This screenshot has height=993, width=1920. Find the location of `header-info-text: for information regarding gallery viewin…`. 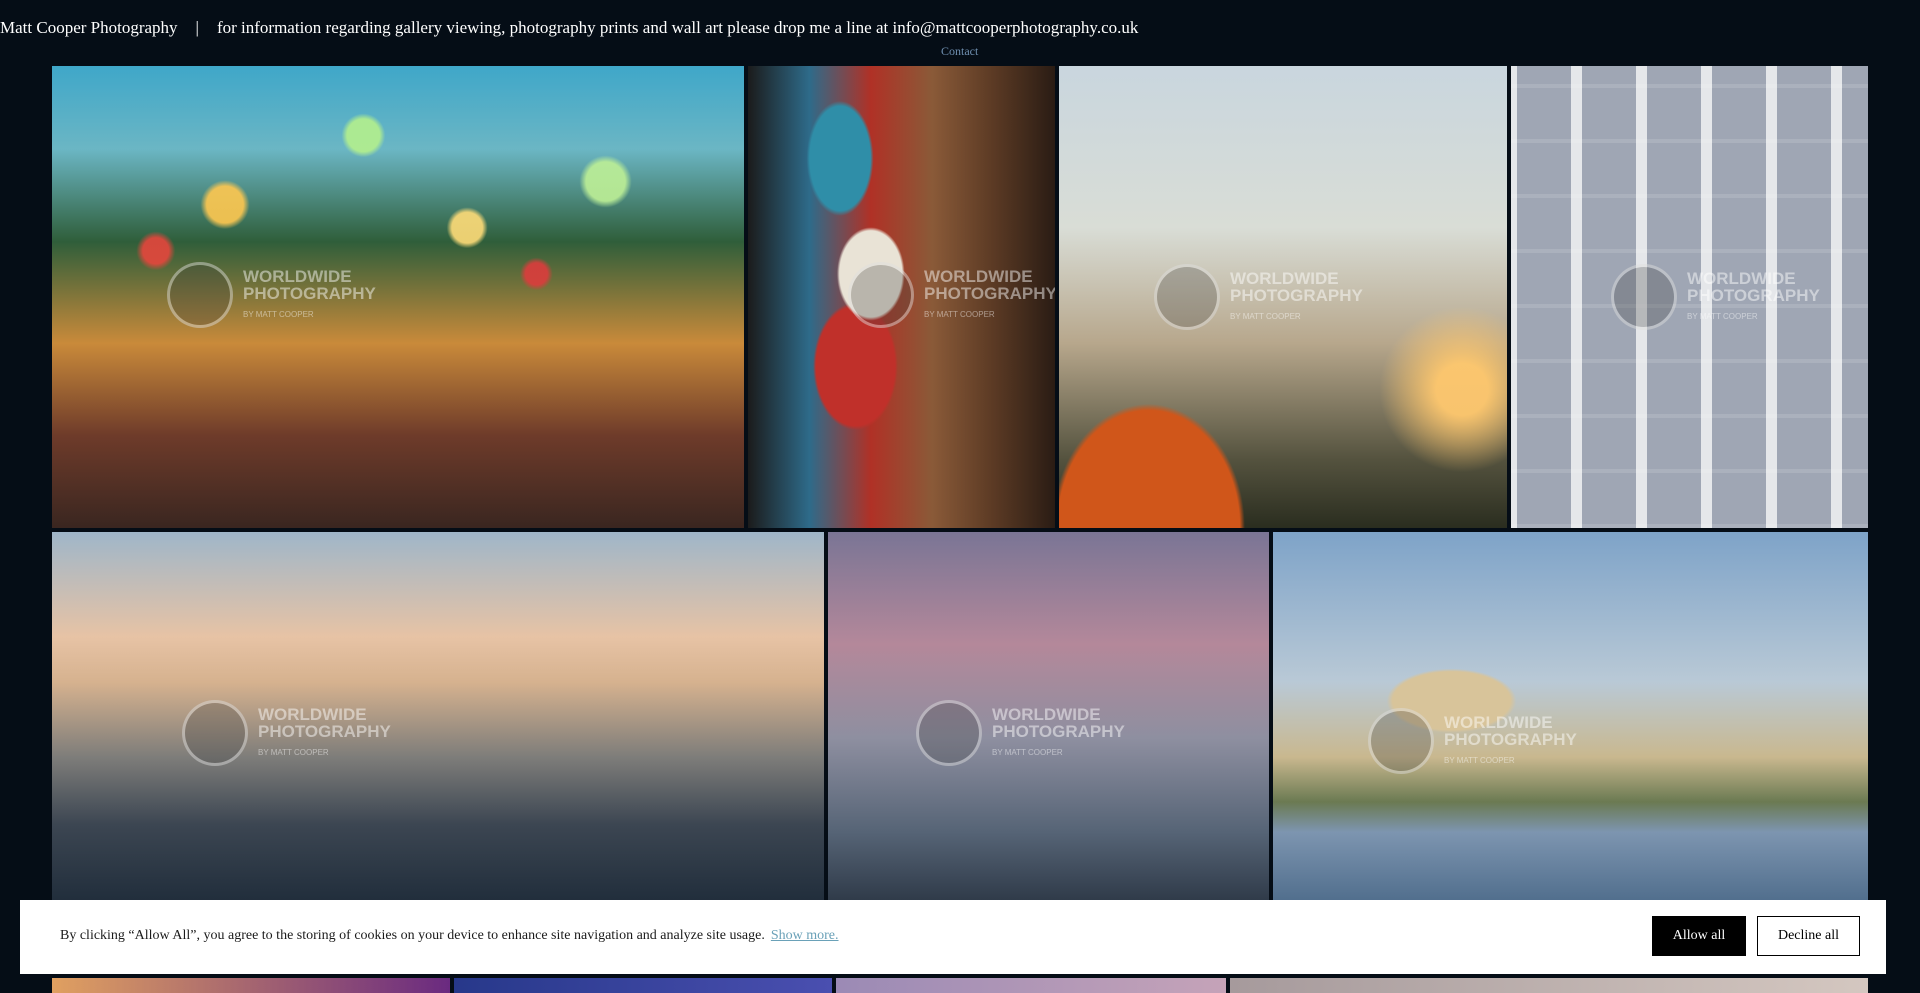

header-info-text: for information regarding gallery viewin… is located at coordinates (677, 27).